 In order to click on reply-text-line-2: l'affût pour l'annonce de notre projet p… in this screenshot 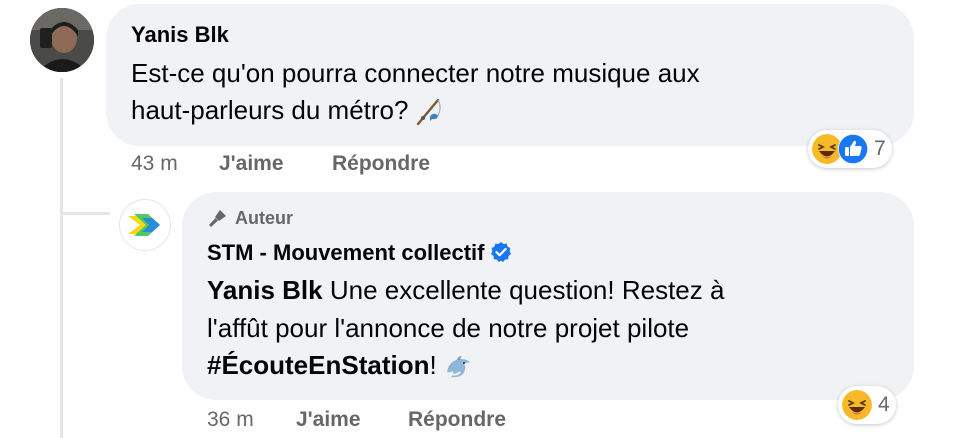, I will do `click(448, 328)`.